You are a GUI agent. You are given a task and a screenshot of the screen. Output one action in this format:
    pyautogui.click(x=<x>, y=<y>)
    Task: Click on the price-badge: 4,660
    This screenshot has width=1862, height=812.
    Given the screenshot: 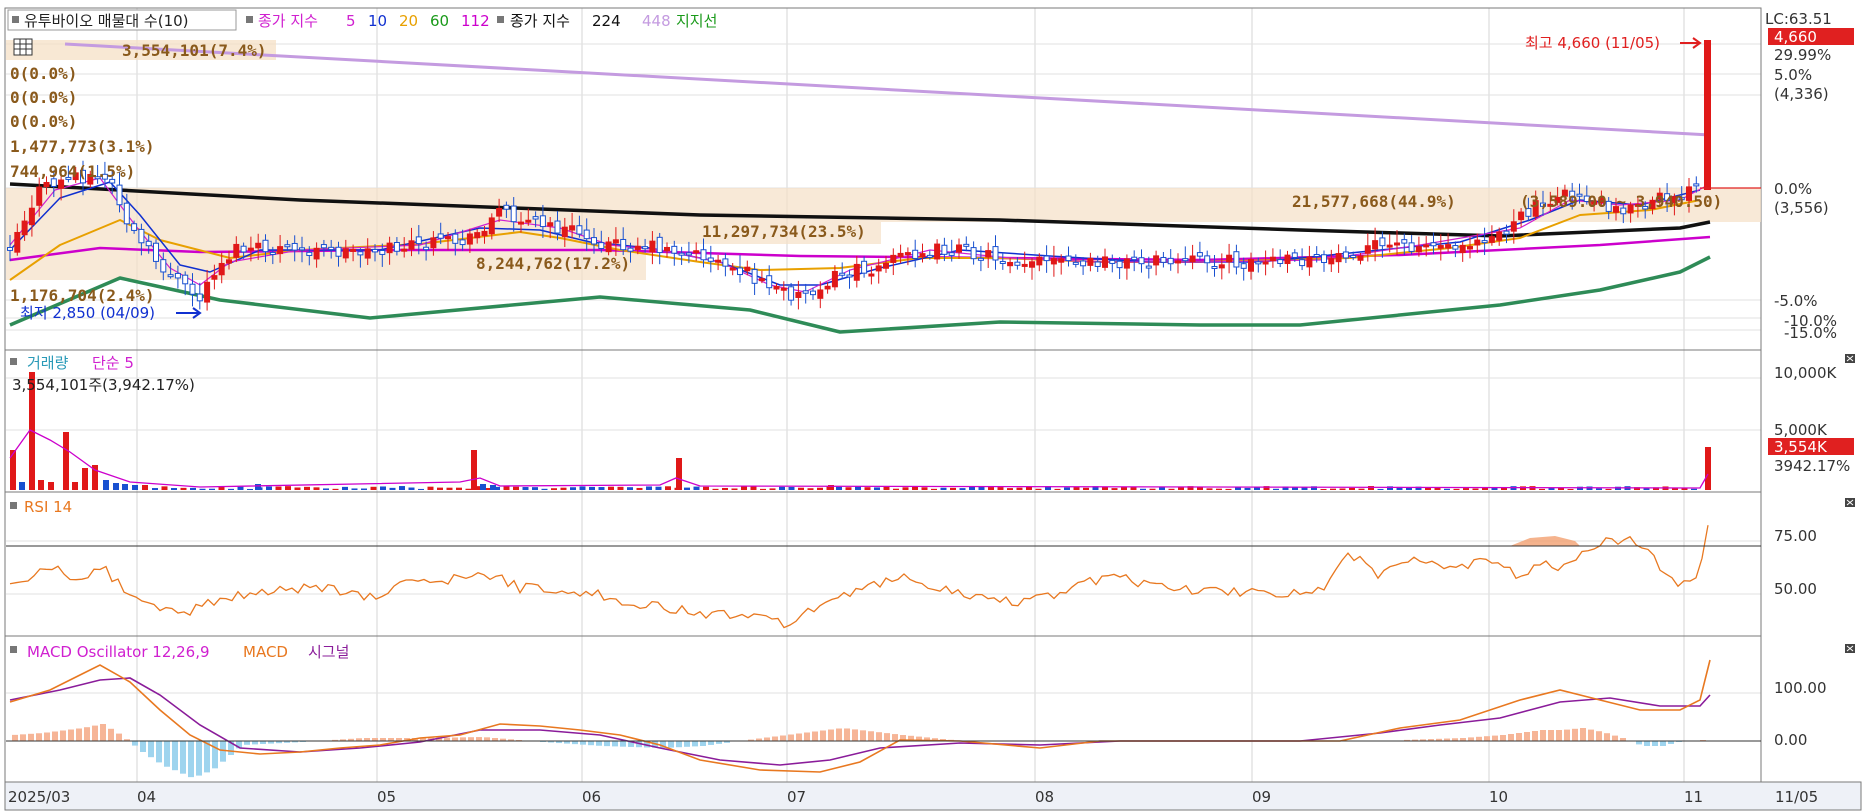 What is the action you would take?
    pyautogui.click(x=1795, y=37)
    